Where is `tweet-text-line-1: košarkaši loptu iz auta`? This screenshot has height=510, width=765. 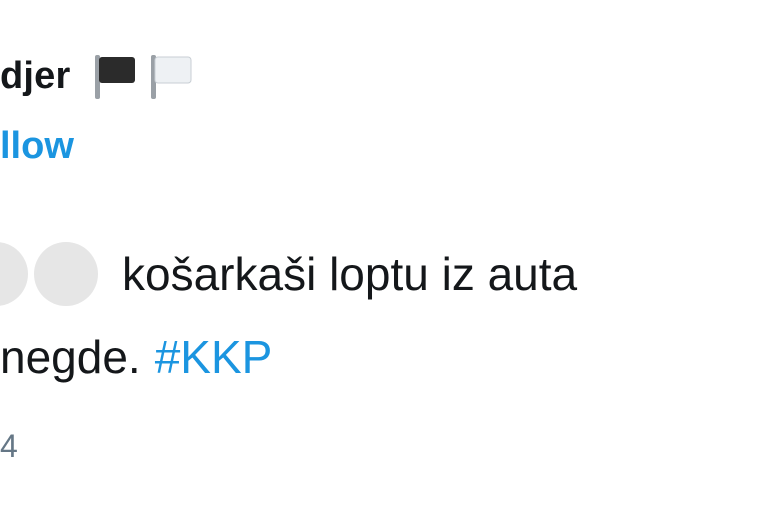 tweet-text-line-1: košarkaši loptu iz auta is located at coordinates (288, 274).